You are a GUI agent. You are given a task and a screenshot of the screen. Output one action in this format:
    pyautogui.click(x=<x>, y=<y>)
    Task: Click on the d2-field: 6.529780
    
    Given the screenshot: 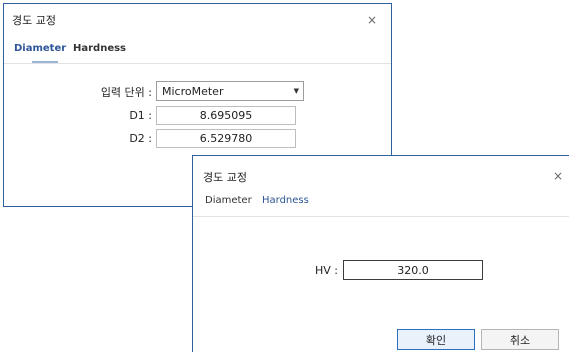 What is the action you would take?
    pyautogui.click(x=226, y=138)
    